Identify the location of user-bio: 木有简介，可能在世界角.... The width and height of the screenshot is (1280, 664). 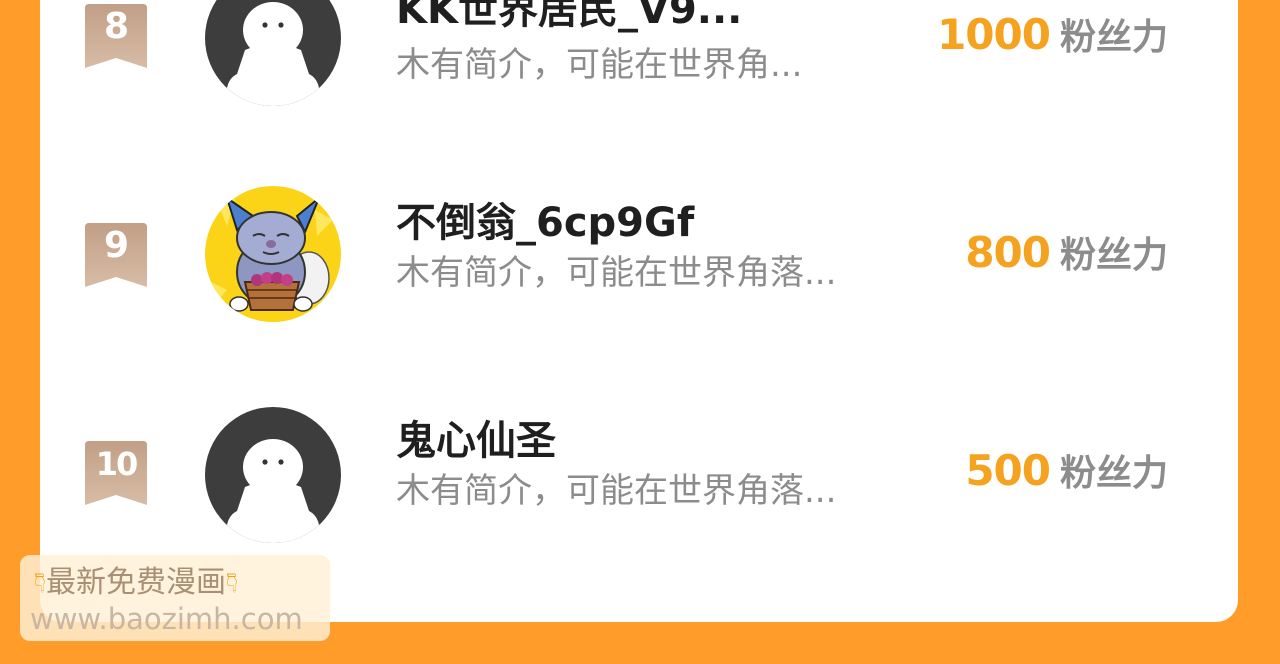
(599, 65).